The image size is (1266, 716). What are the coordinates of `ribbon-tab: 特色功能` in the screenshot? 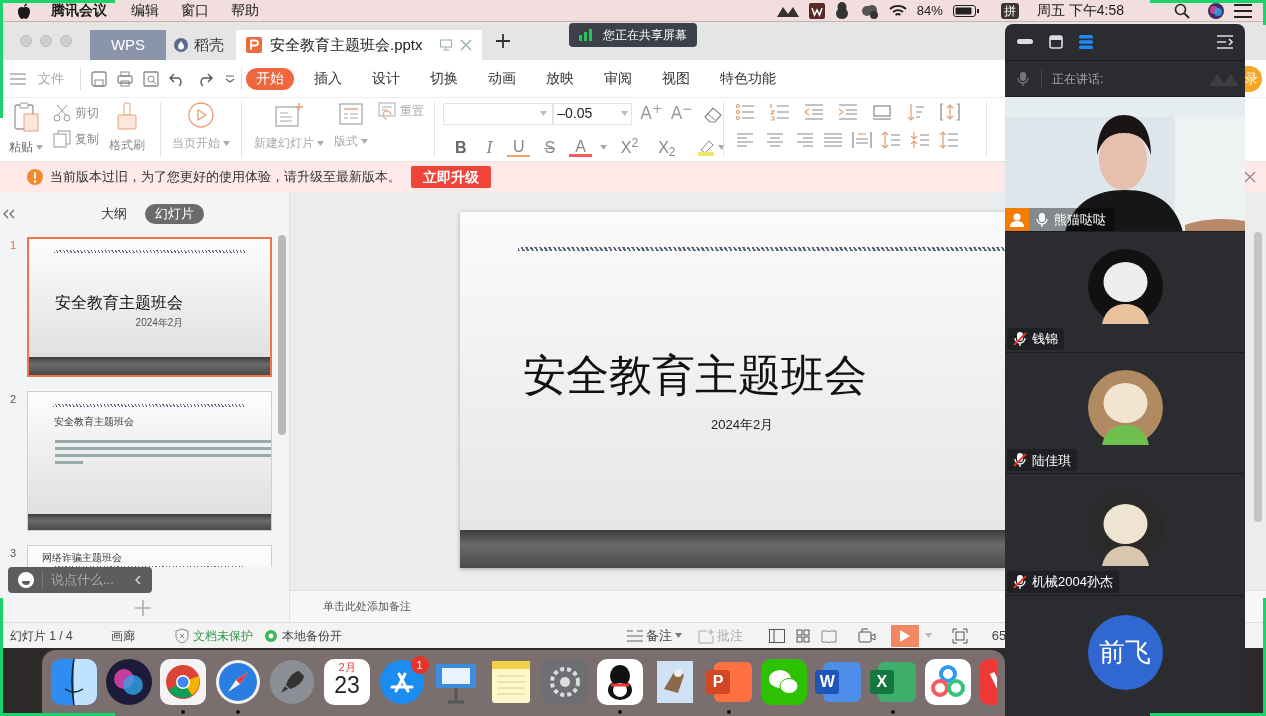 It's located at (748, 78).